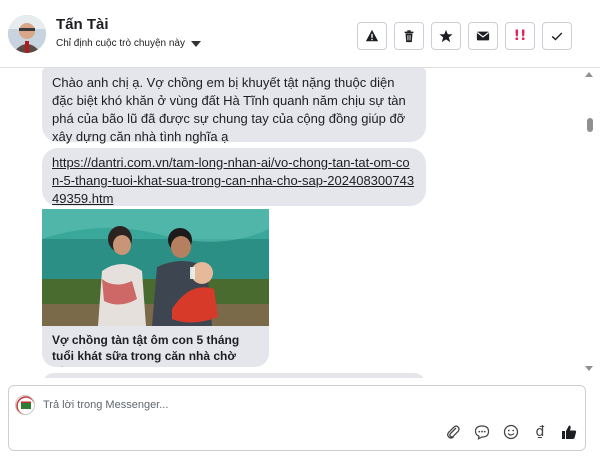  I want to click on thumbs-up-icon, so click(569, 432).